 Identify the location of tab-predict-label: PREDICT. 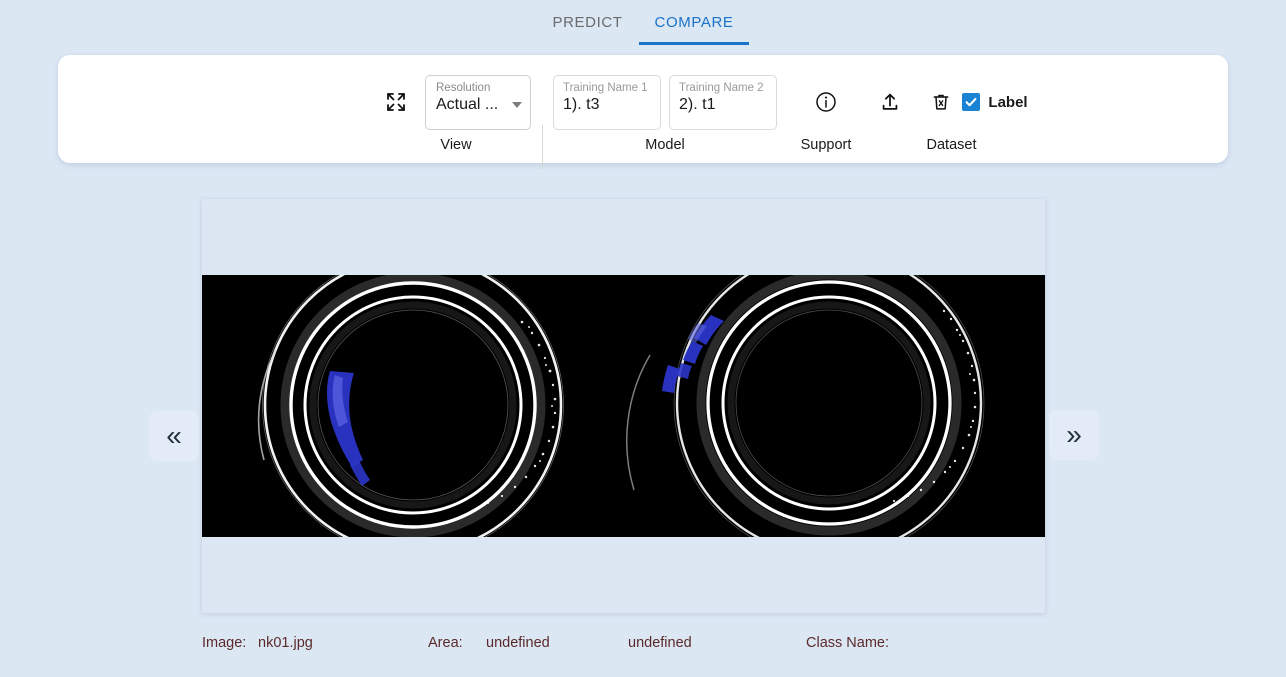
(587, 22).